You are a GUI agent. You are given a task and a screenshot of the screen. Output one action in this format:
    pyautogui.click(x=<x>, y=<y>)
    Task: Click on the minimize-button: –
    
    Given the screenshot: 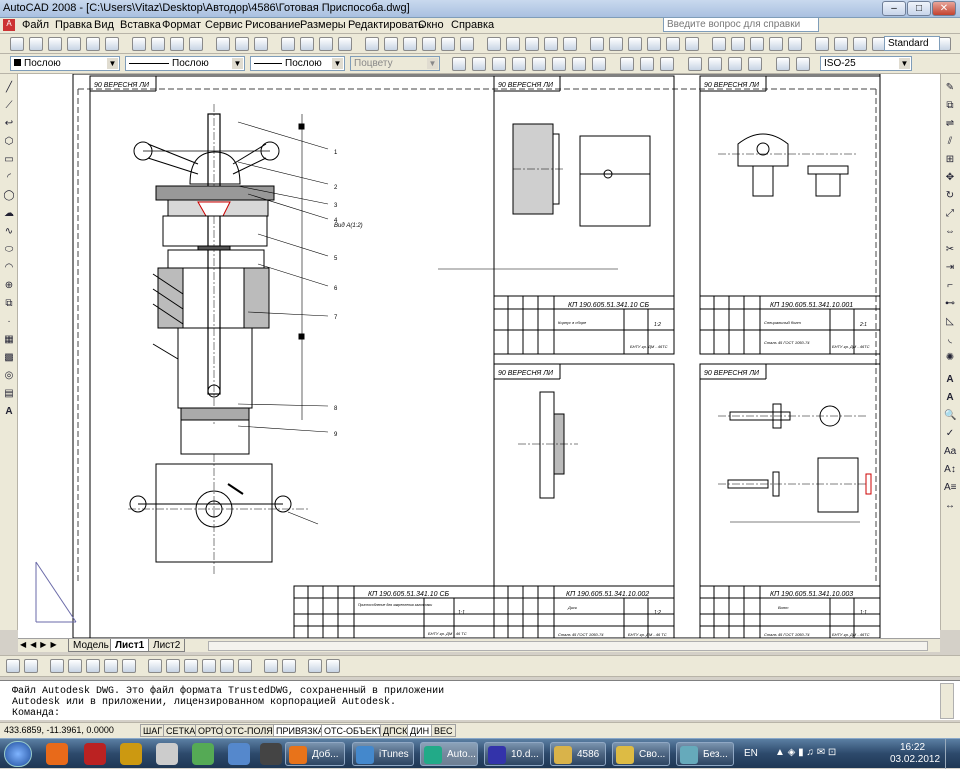 What is the action you would take?
    pyautogui.click(x=894, y=8)
    